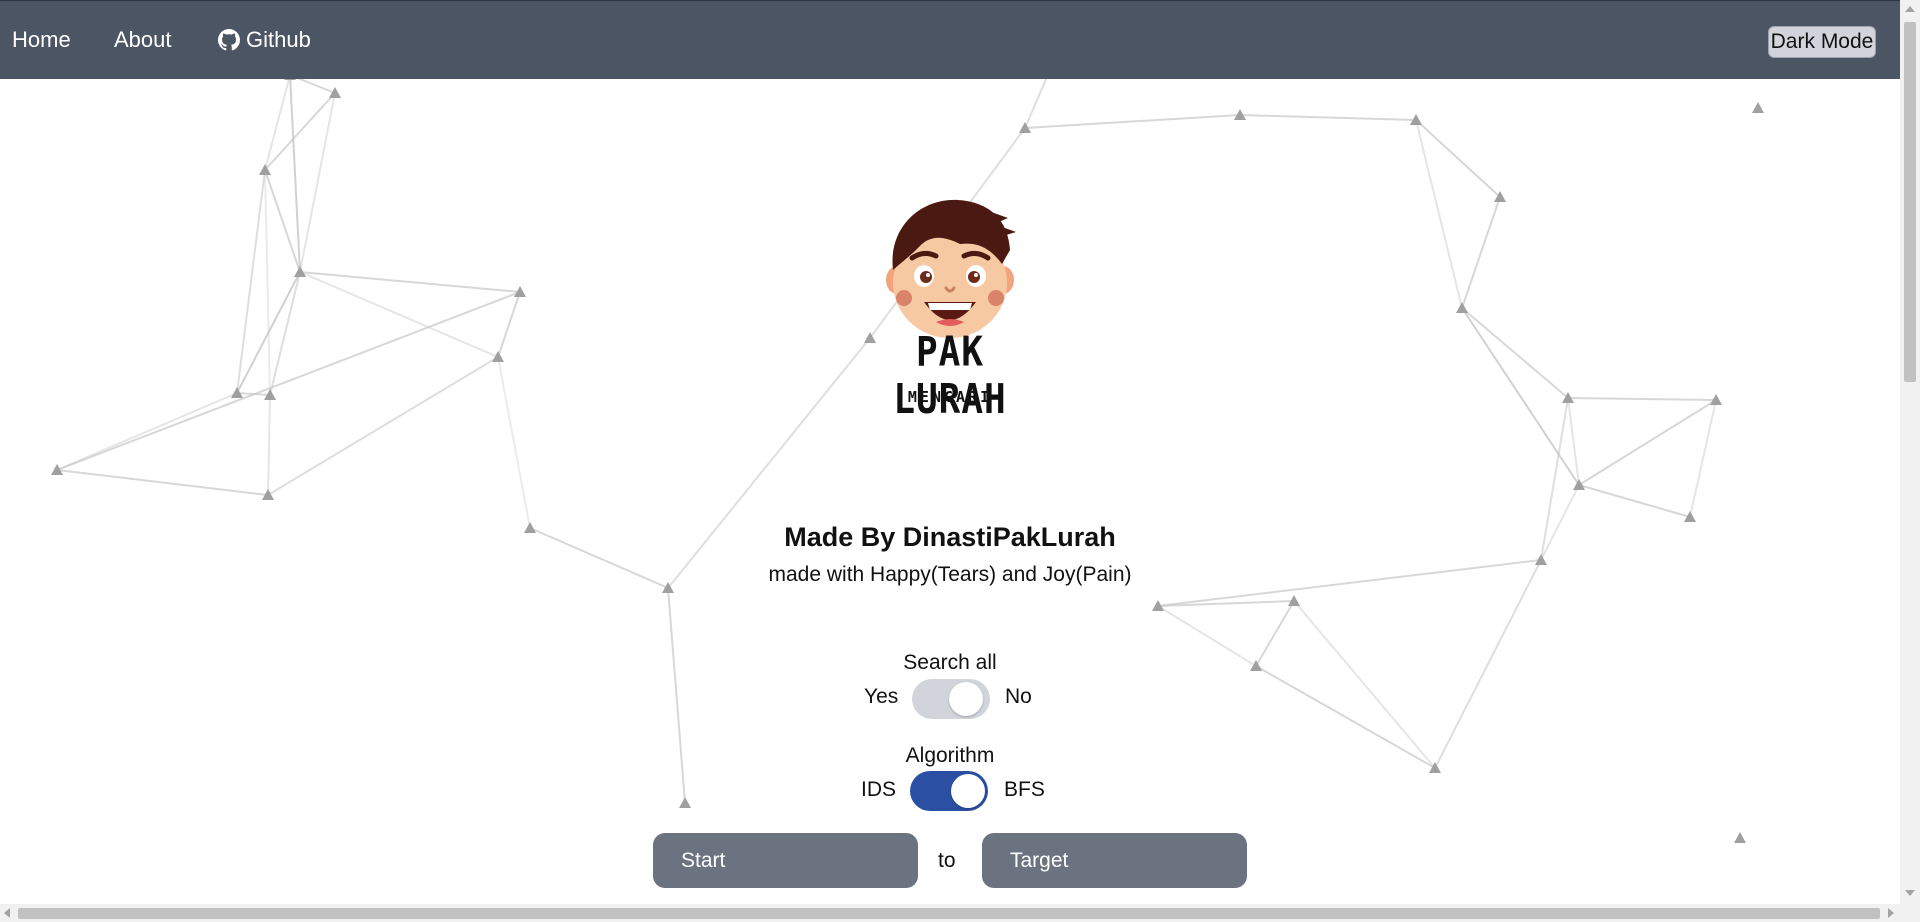 Image resolution: width=1920 pixels, height=922 pixels. What do you see at coordinates (41, 40) in the screenshot?
I see `nav-home-link: Home` at bounding box center [41, 40].